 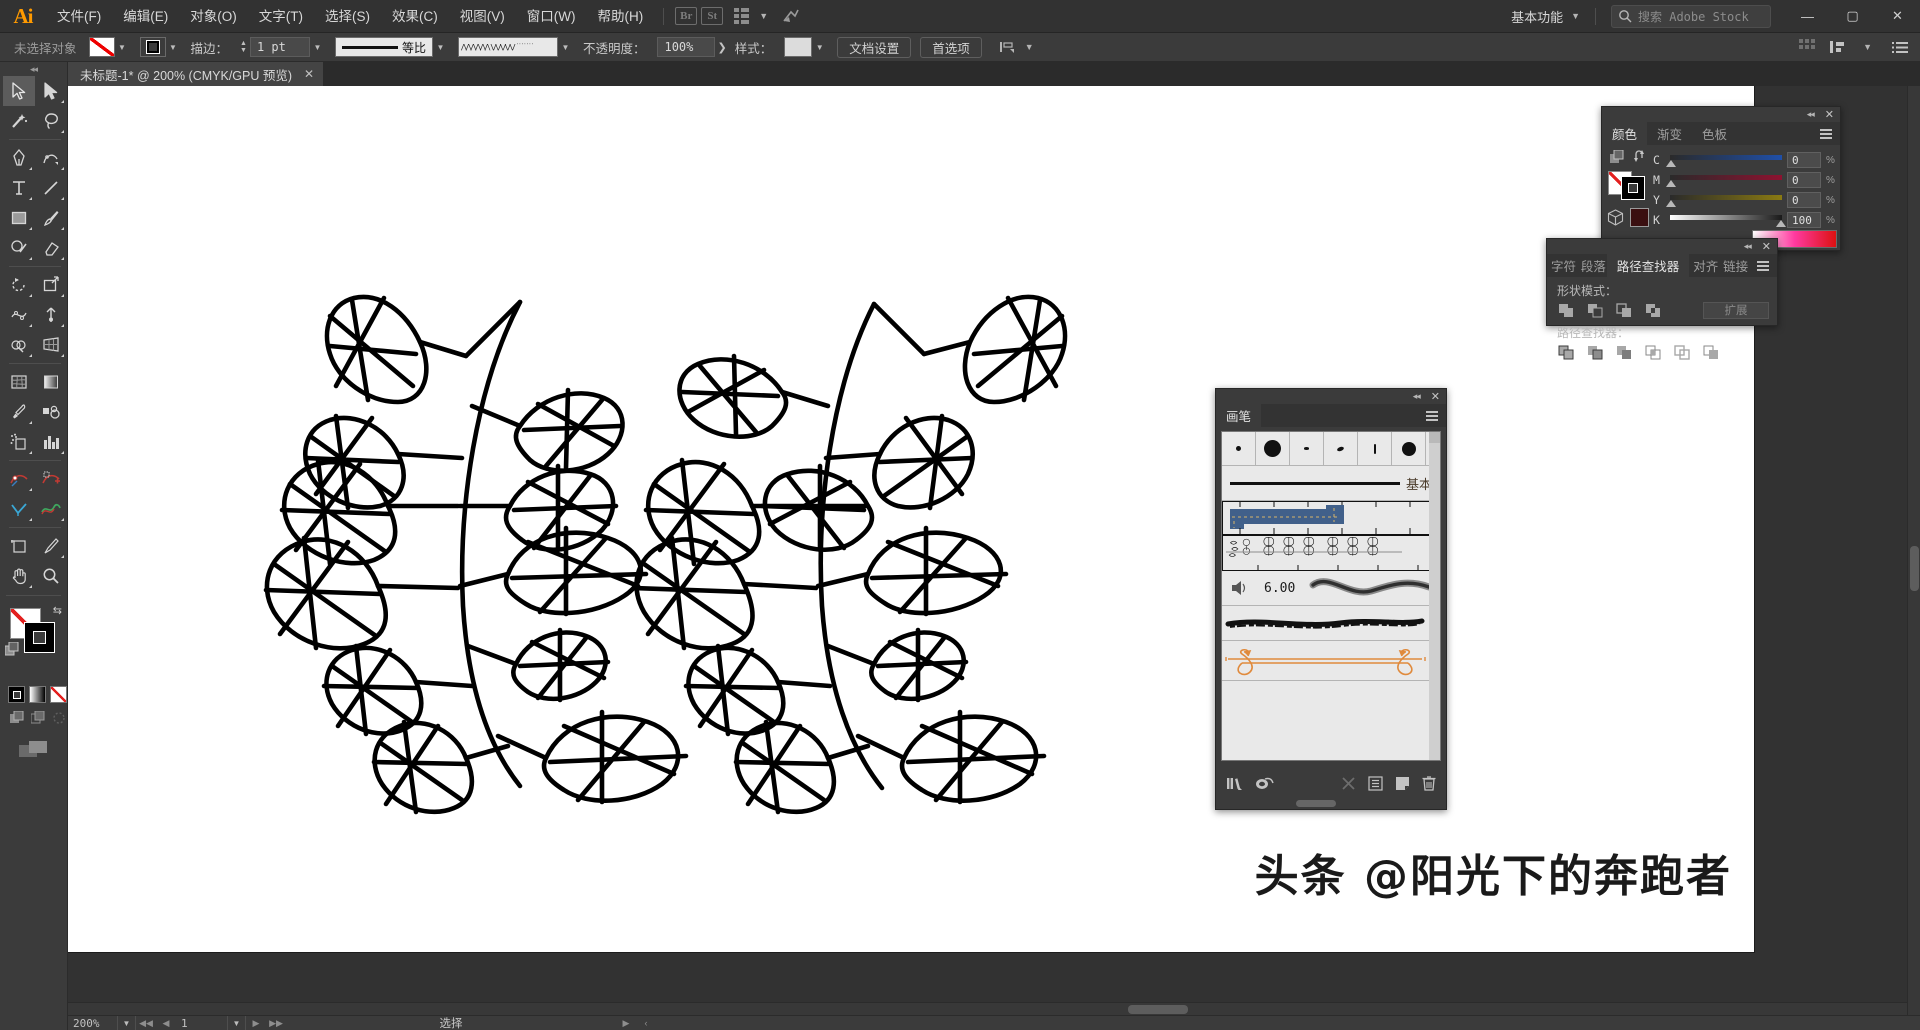 I want to click on fill-swatch-control, so click(x=101, y=47).